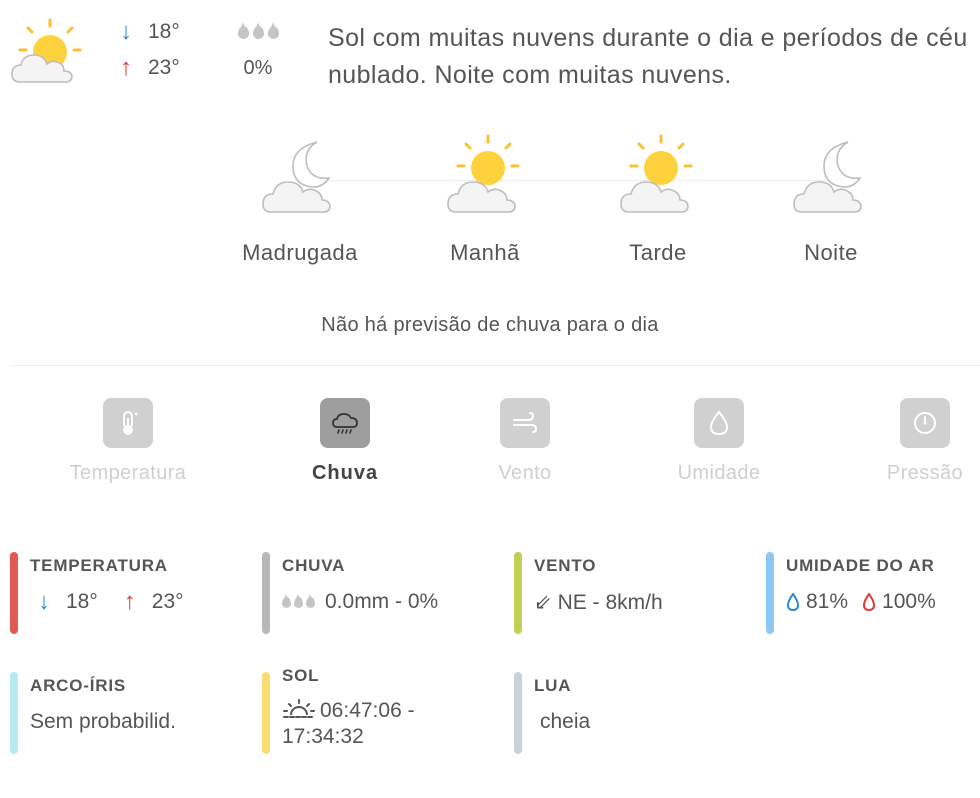 This screenshot has width=980, height=798. I want to click on card-value: cheia, so click(565, 721).